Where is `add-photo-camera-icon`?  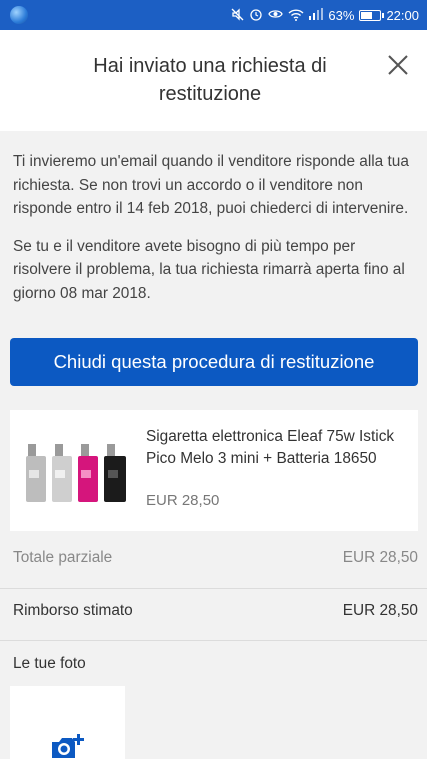
add-photo-camera-icon is located at coordinates (68, 746).